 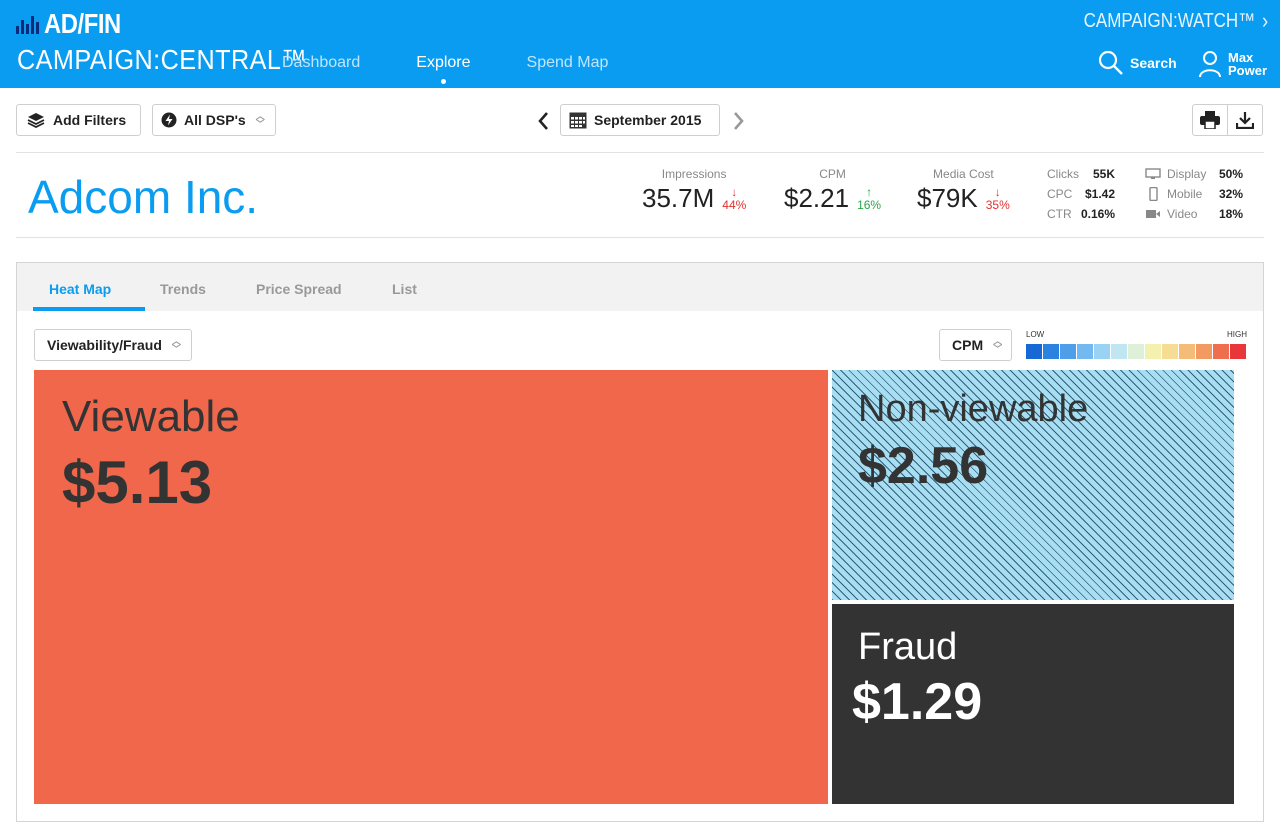 I want to click on print-button, so click(x=1210, y=120).